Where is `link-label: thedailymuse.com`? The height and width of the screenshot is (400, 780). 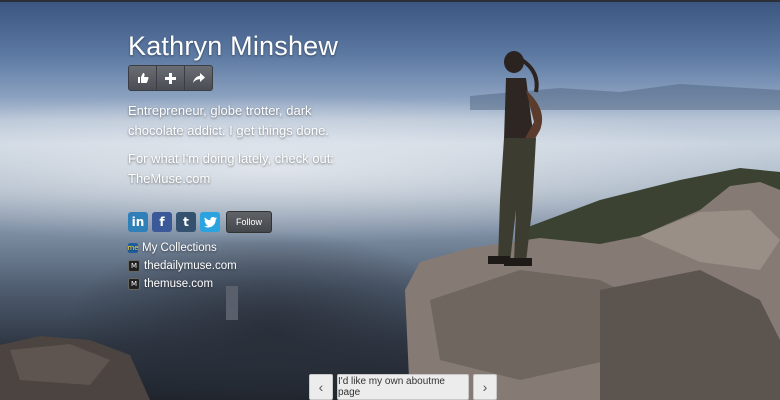
link-label: thedailymuse.com is located at coordinates (190, 266).